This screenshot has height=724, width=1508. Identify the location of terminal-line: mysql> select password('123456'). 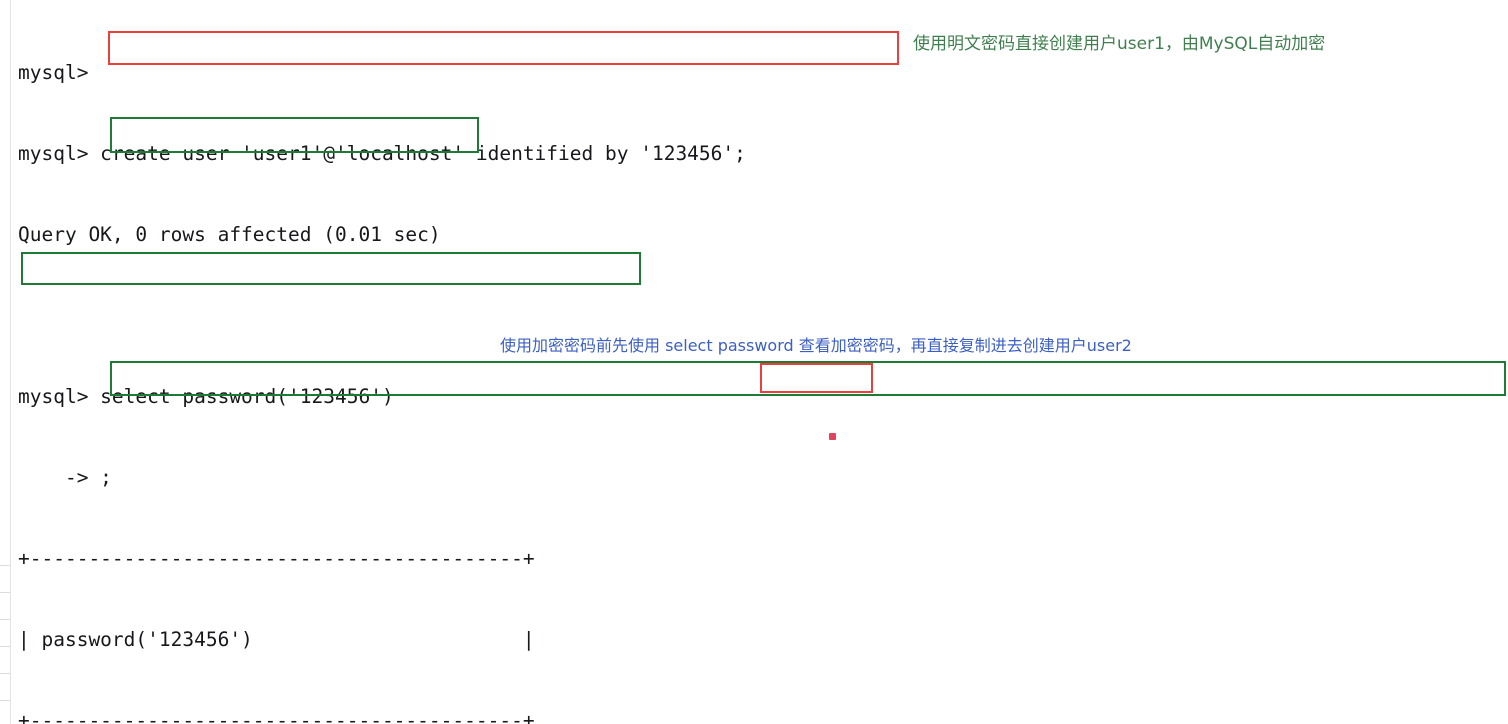
(206, 396).